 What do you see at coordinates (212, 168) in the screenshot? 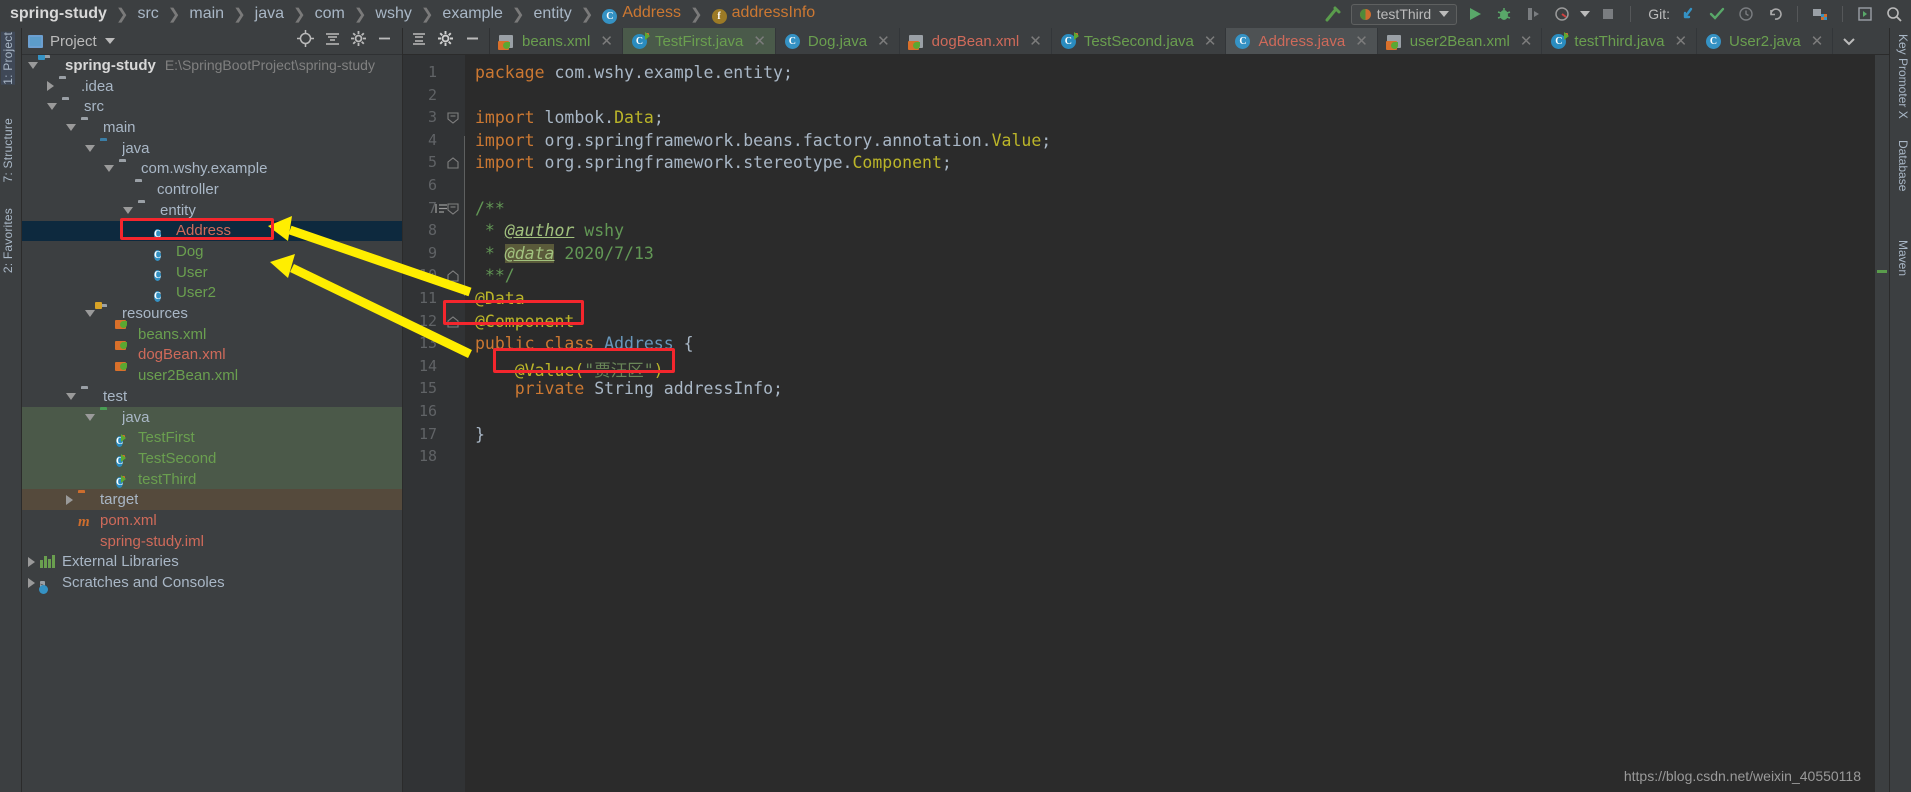
I see `tree-node-com-wshy-example: com.wshy.example` at bounding box center [212, 168].